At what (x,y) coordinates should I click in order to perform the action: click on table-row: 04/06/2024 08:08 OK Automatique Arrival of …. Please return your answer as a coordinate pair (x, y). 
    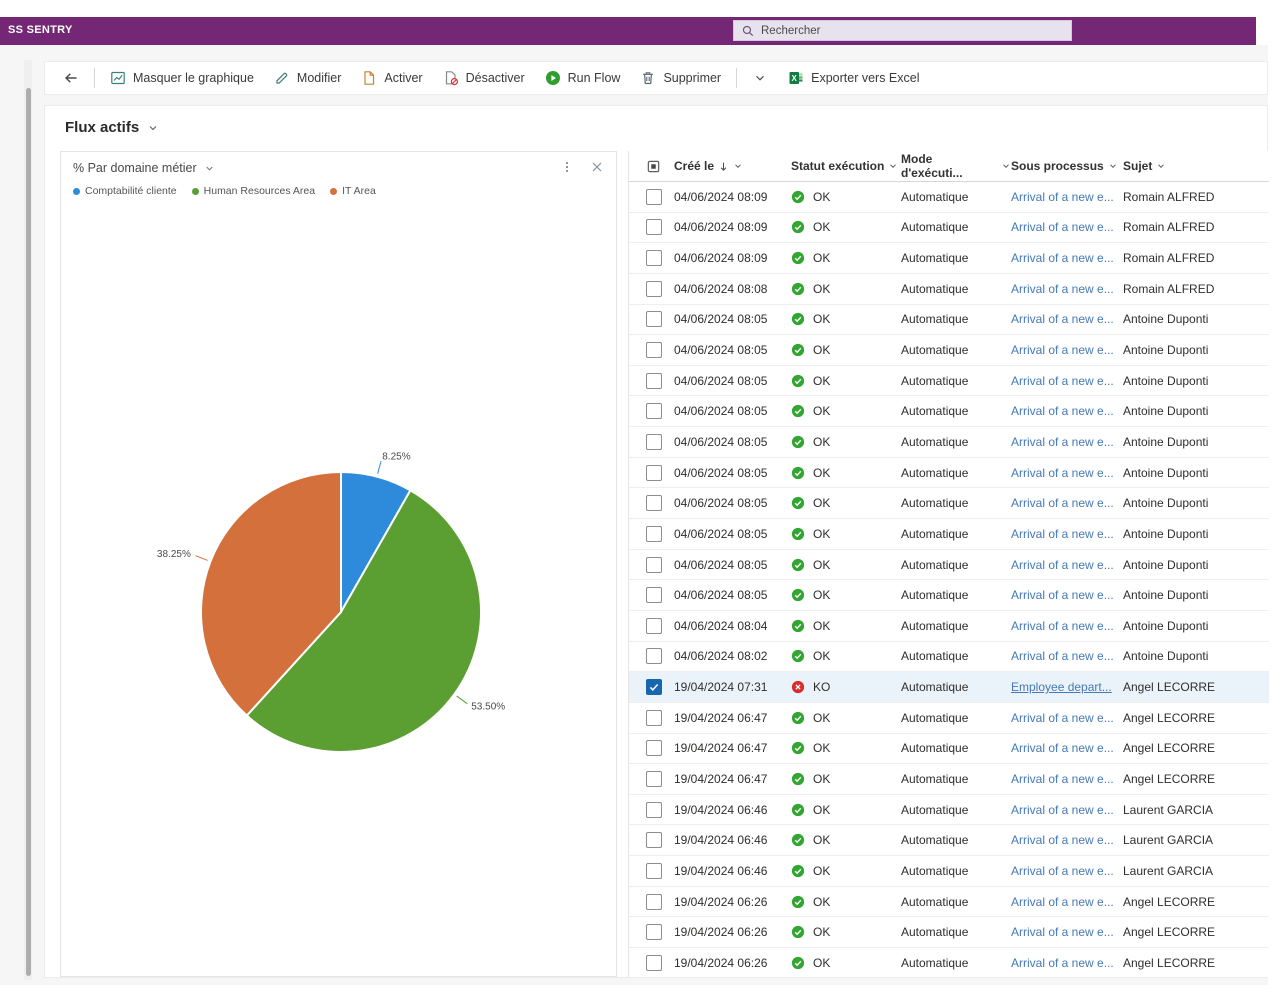
    Looking at the image, I should click on (949, 289).